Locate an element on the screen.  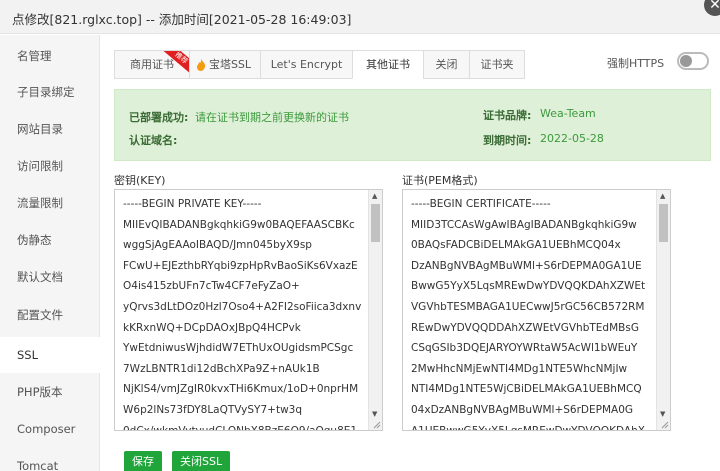
tab-lets-encrypt: Let's Encrypt is located at coordinates (306, 64).